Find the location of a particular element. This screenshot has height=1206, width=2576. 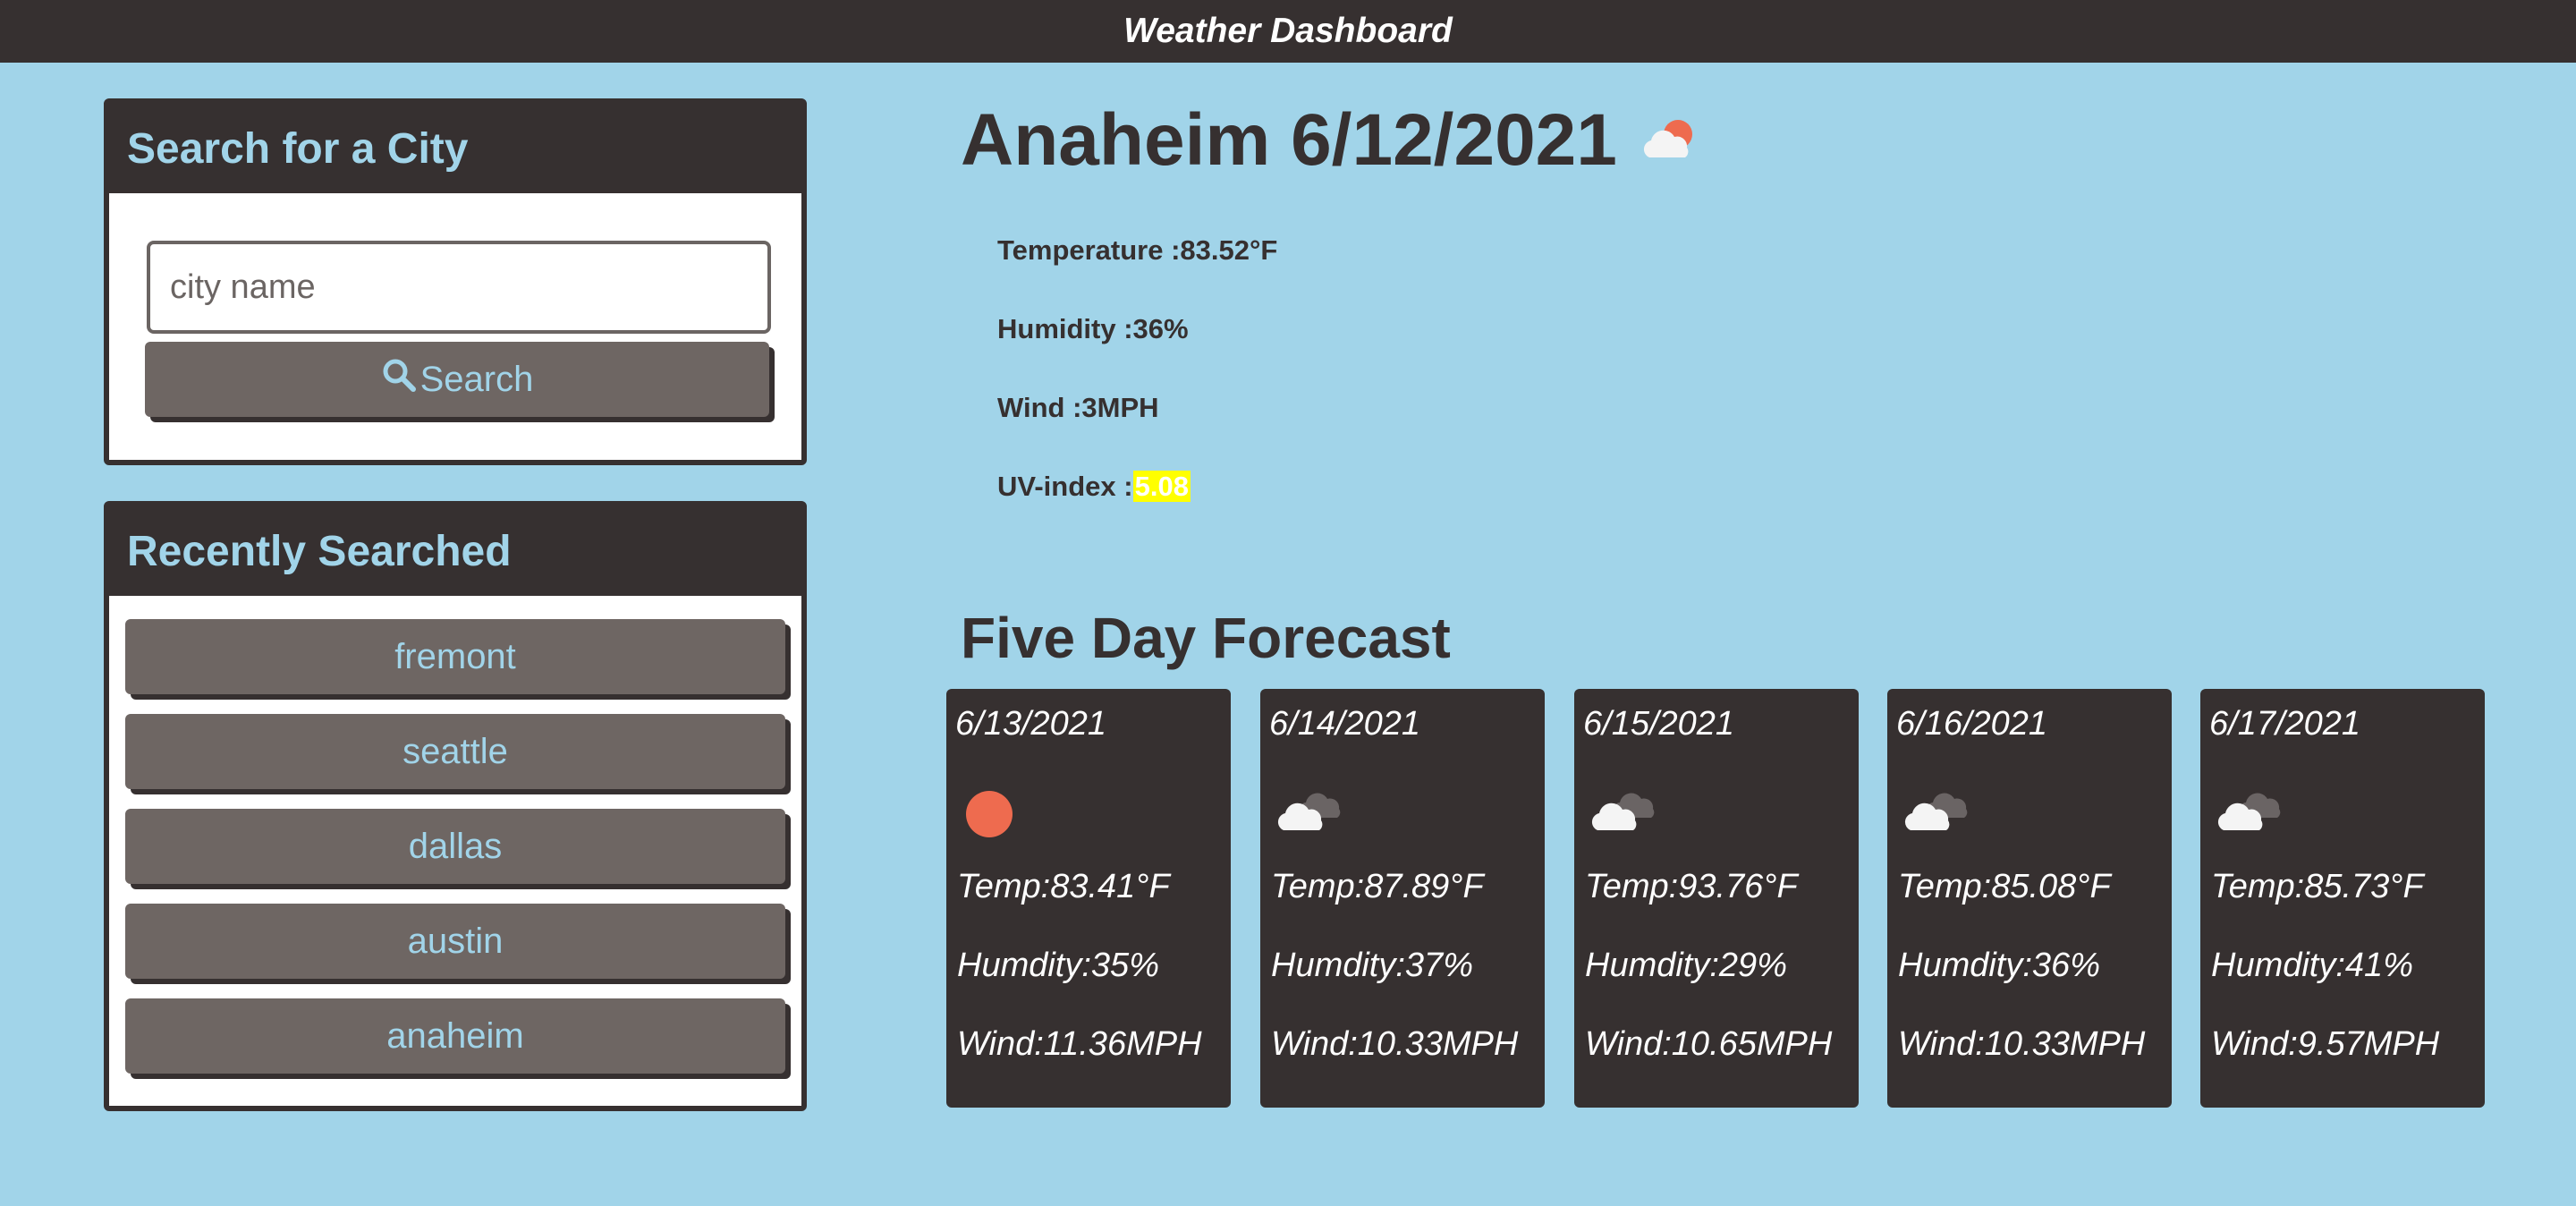

forecast-temp: Temp:85.08°F is located at coordinates (2004, 886).